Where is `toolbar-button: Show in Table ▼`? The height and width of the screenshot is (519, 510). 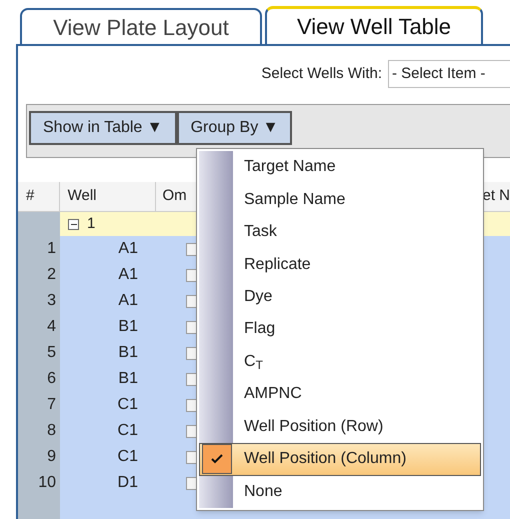
toolbar-button: Show in Table ▼ is located at coordinates (103, 128).